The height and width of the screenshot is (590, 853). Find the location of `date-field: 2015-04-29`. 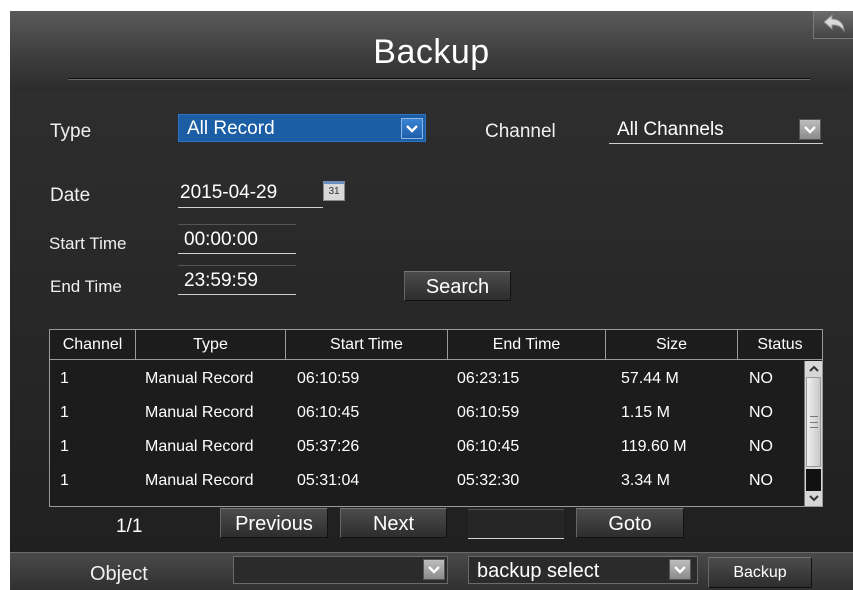

date-field: 2015-04-29 is located at coordinates (250, 193).